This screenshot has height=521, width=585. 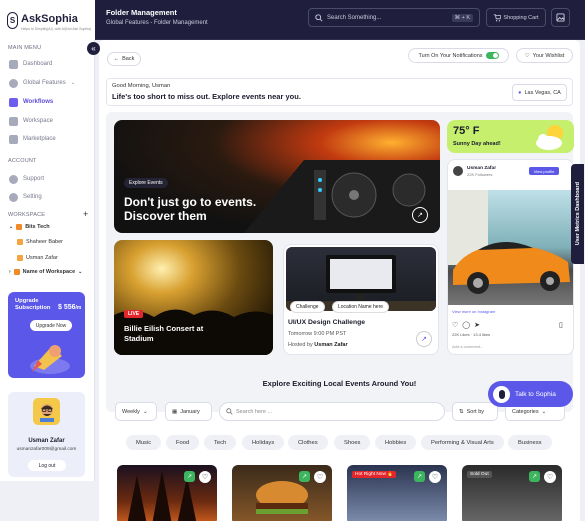 I want to click on hero-title: Don't just go to events. Discover them, so click(x=190, y=209).